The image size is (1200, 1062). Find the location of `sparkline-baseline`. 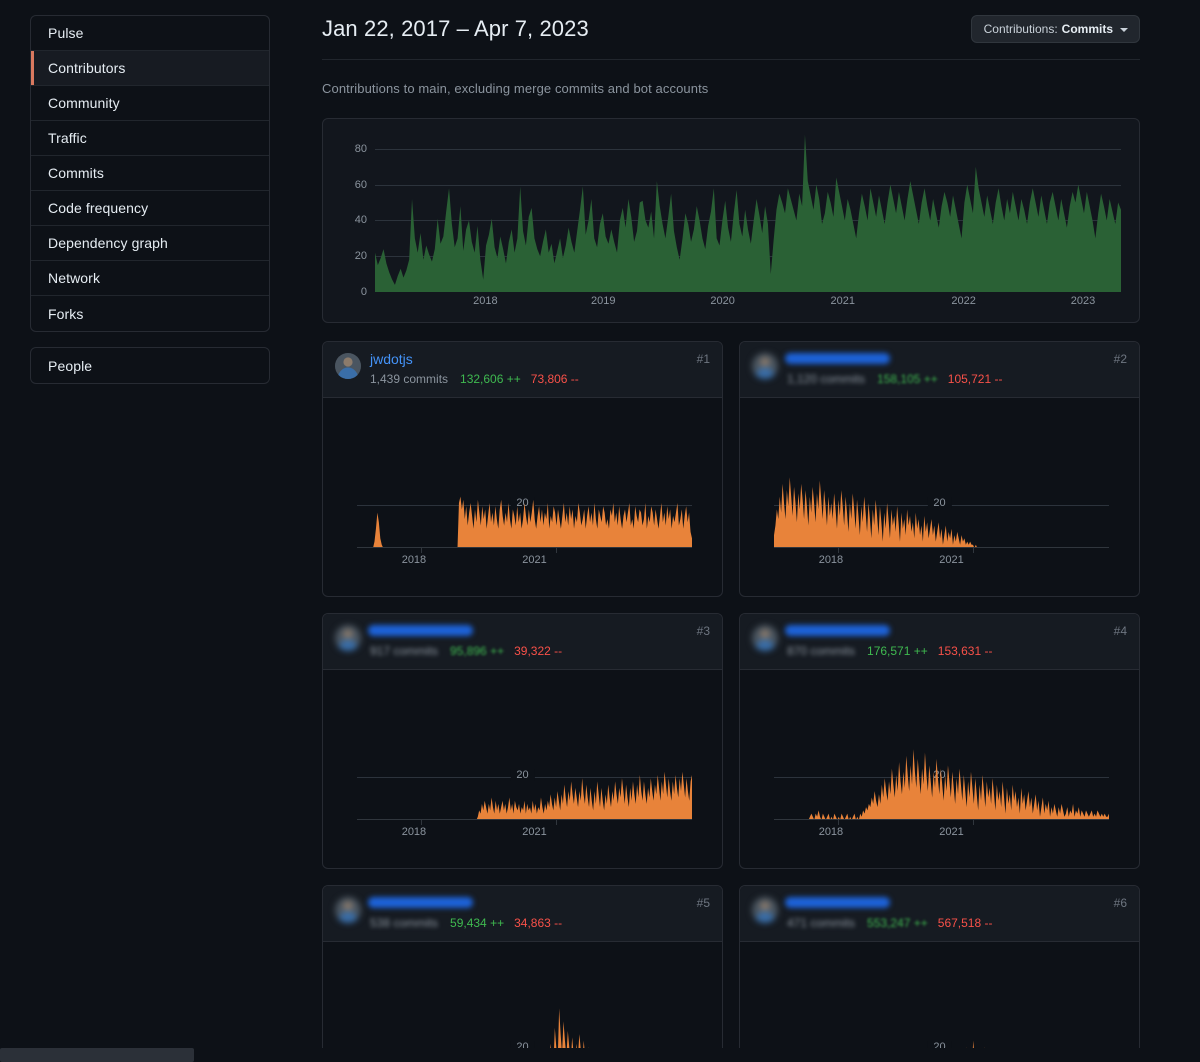

sparkline-baseline is located at coordinates (524, 547).